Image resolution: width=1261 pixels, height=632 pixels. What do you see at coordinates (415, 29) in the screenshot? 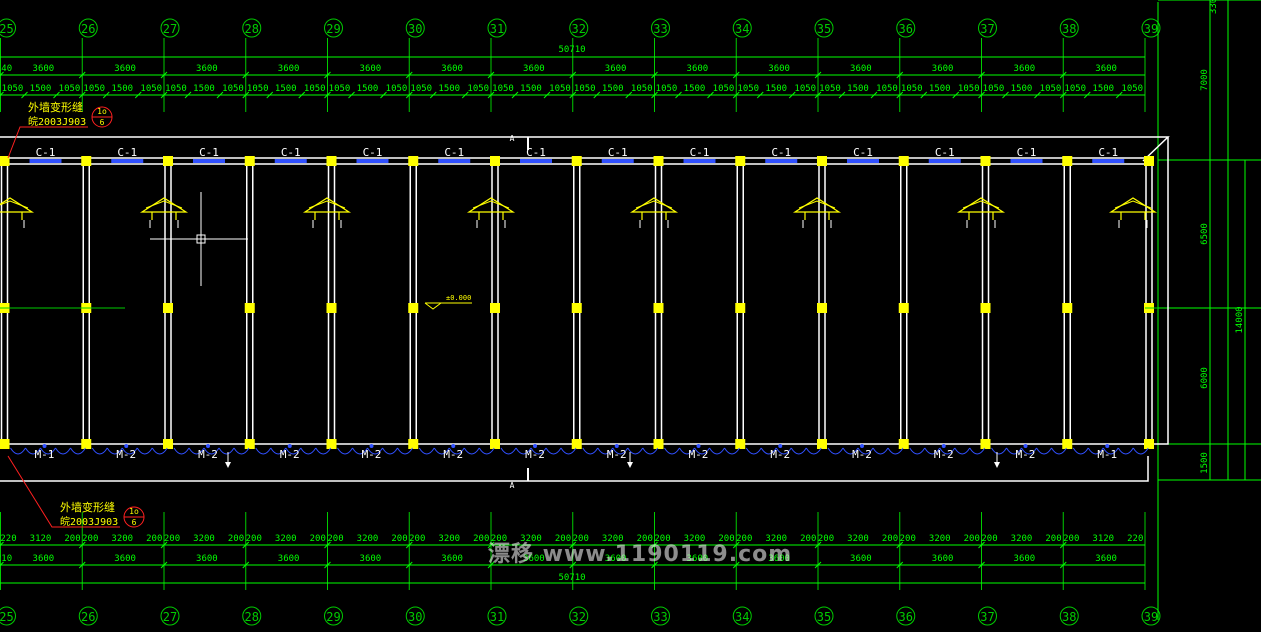
I see `axis-label-top: 30` at bounding box center [415, 29].